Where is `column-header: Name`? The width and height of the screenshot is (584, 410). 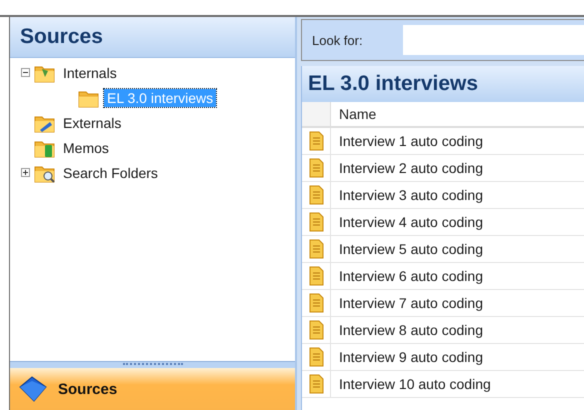
column-header: Name is located at coordinates (457, 114).